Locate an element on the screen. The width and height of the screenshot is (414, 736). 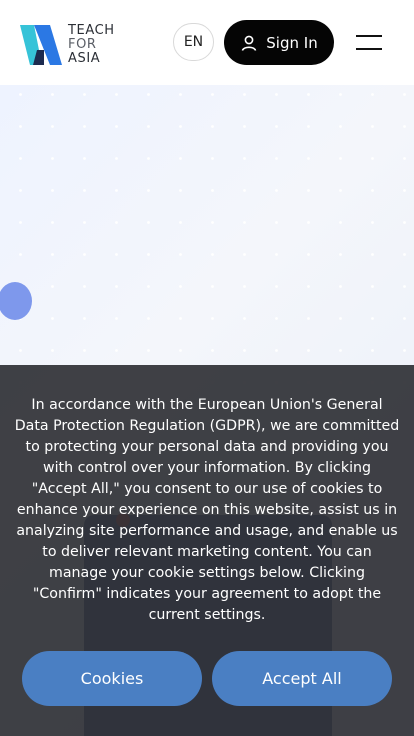
user-icon is located at coordinates (249, 43).